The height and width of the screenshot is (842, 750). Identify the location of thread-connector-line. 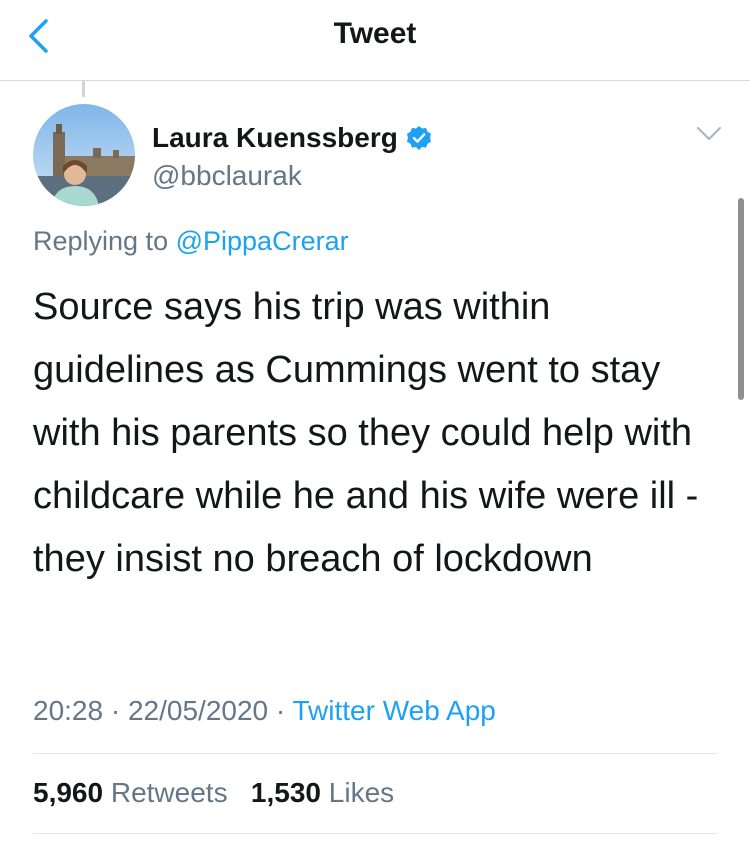
(83, 89).